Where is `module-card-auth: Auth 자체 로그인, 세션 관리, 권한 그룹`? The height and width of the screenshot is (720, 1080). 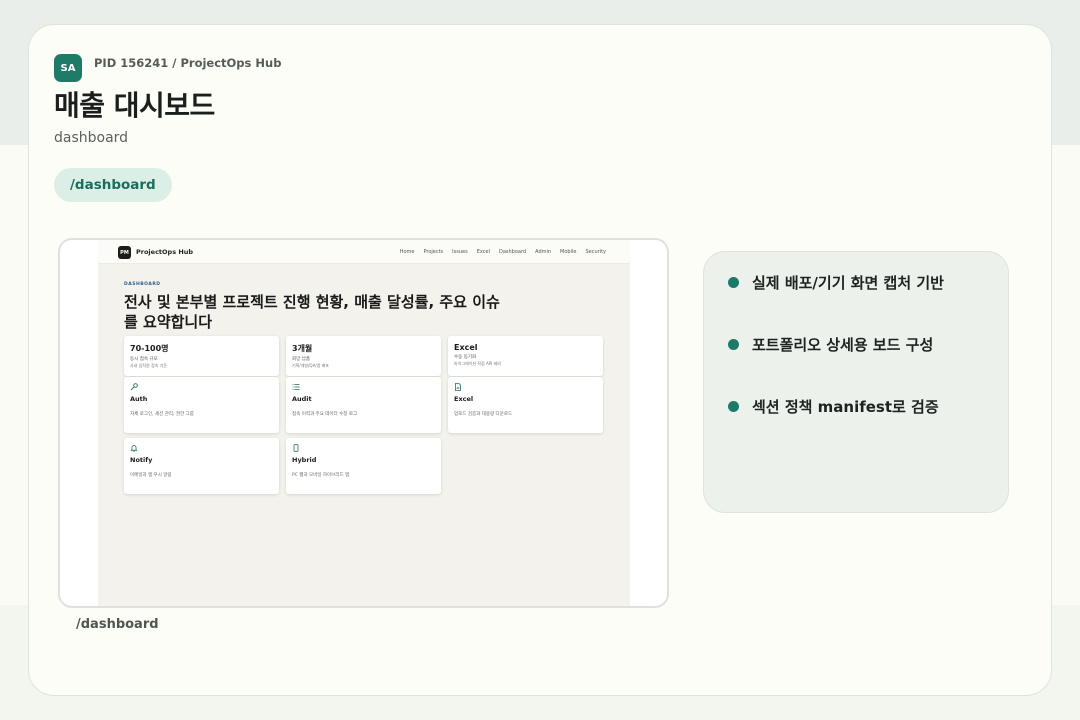 module-card-auth: Auth 자체 로그인, 세션 관리, 권한 그룹 is located at coordinates (201, 405).